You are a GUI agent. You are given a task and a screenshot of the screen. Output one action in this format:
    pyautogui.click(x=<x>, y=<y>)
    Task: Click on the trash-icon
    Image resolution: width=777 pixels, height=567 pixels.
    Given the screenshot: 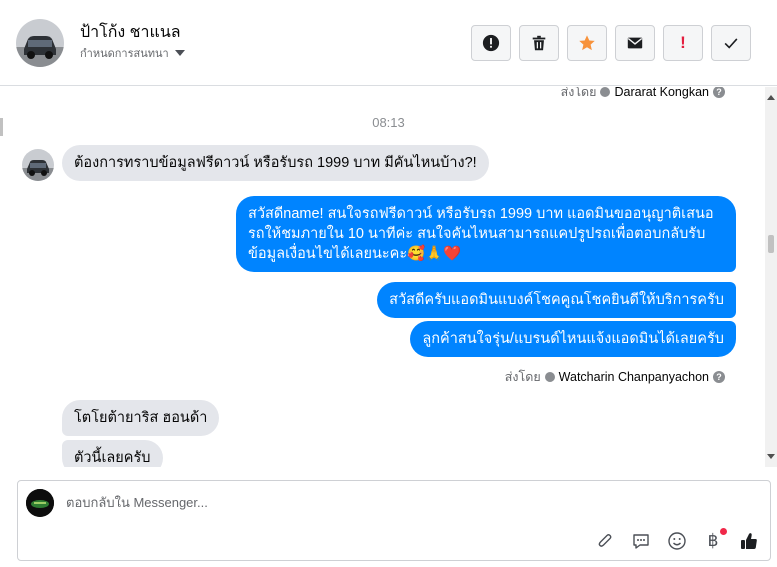 What is the action you would take?
    pyautogui.click(x=539, y=43)
    